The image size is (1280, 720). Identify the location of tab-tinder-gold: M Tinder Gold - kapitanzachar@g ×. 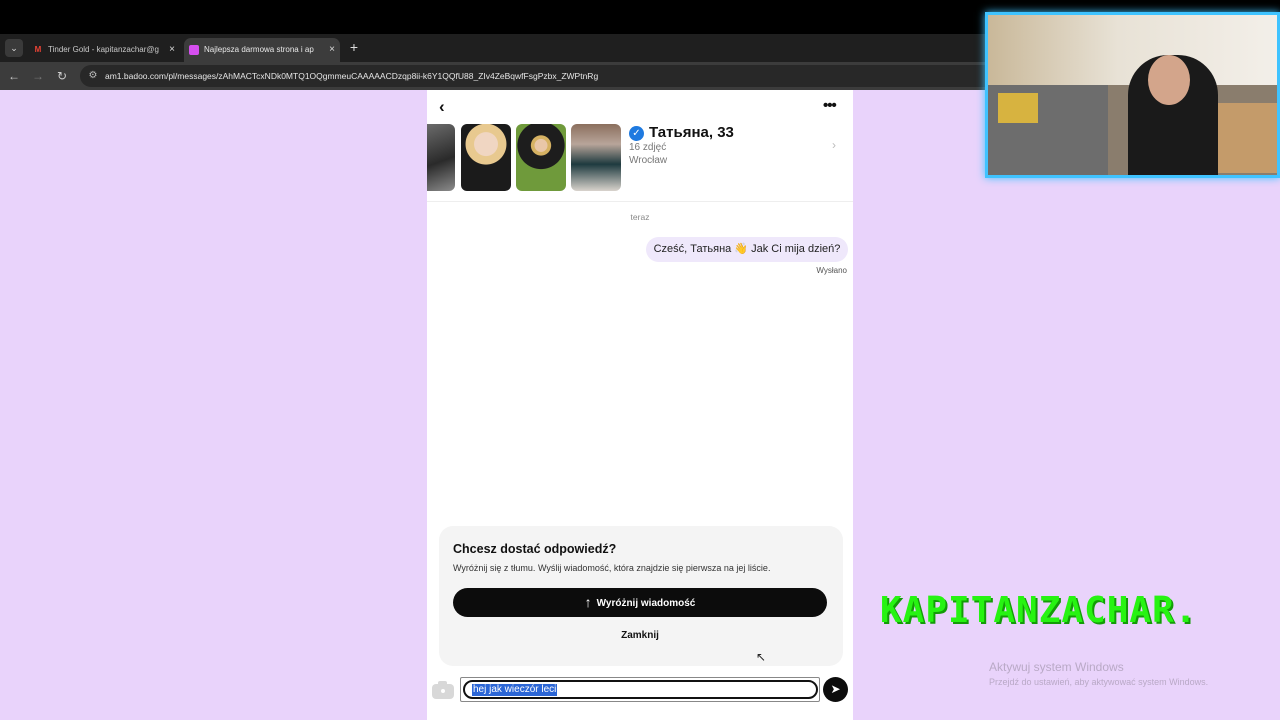
(104, 50).